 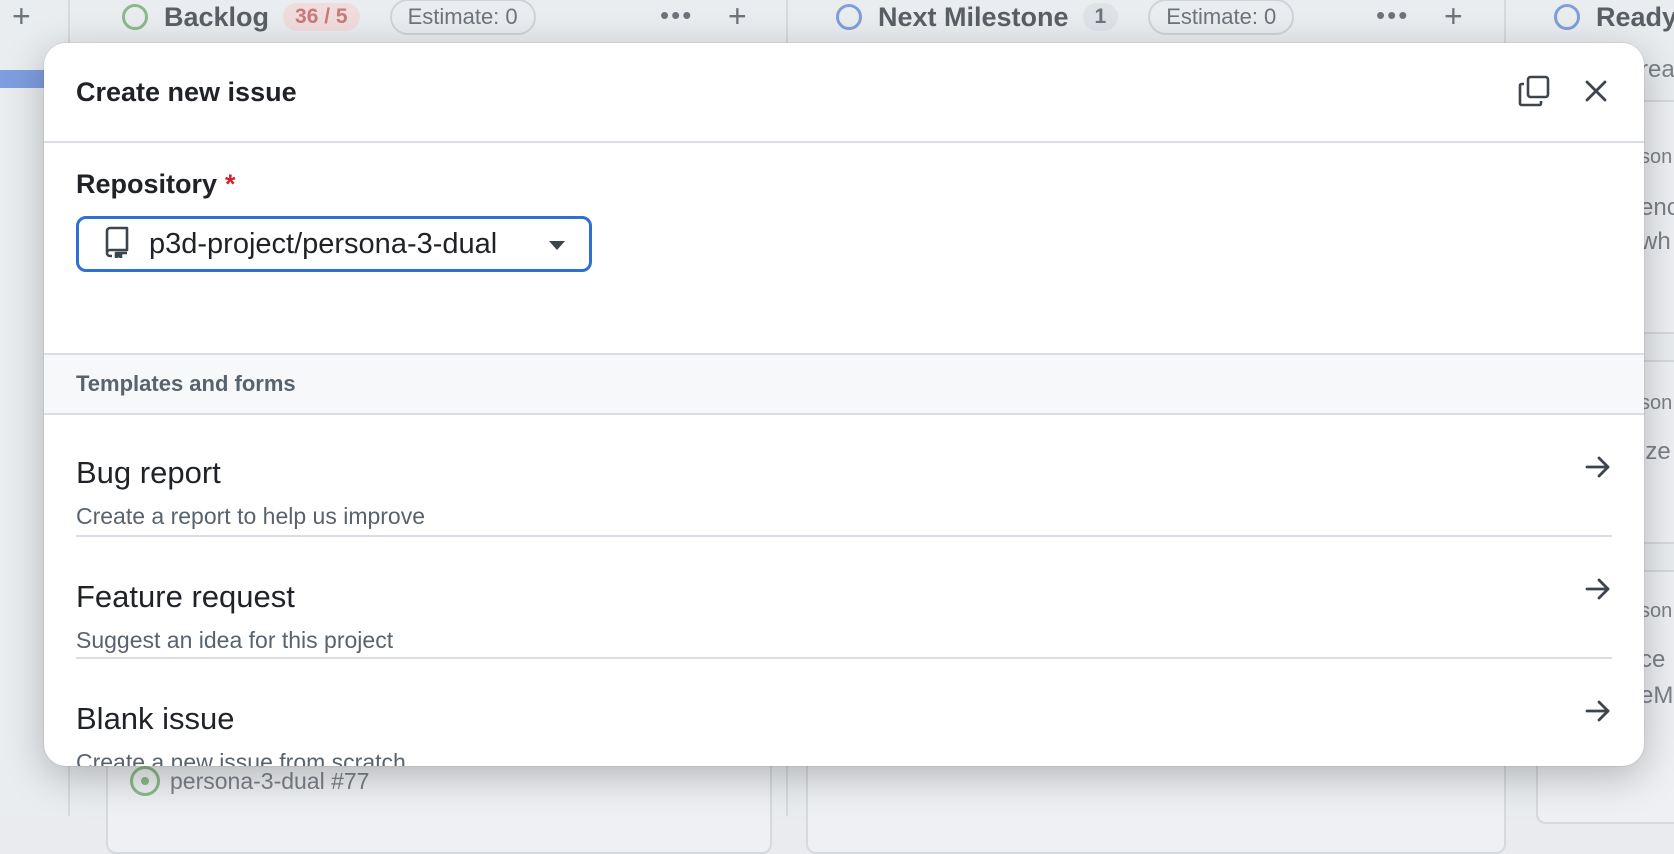 What do you see at coordinates (235, 640) in the screenshot?
I see `template-description: Suggest an idea for this project` at bounding box center [235, 640].